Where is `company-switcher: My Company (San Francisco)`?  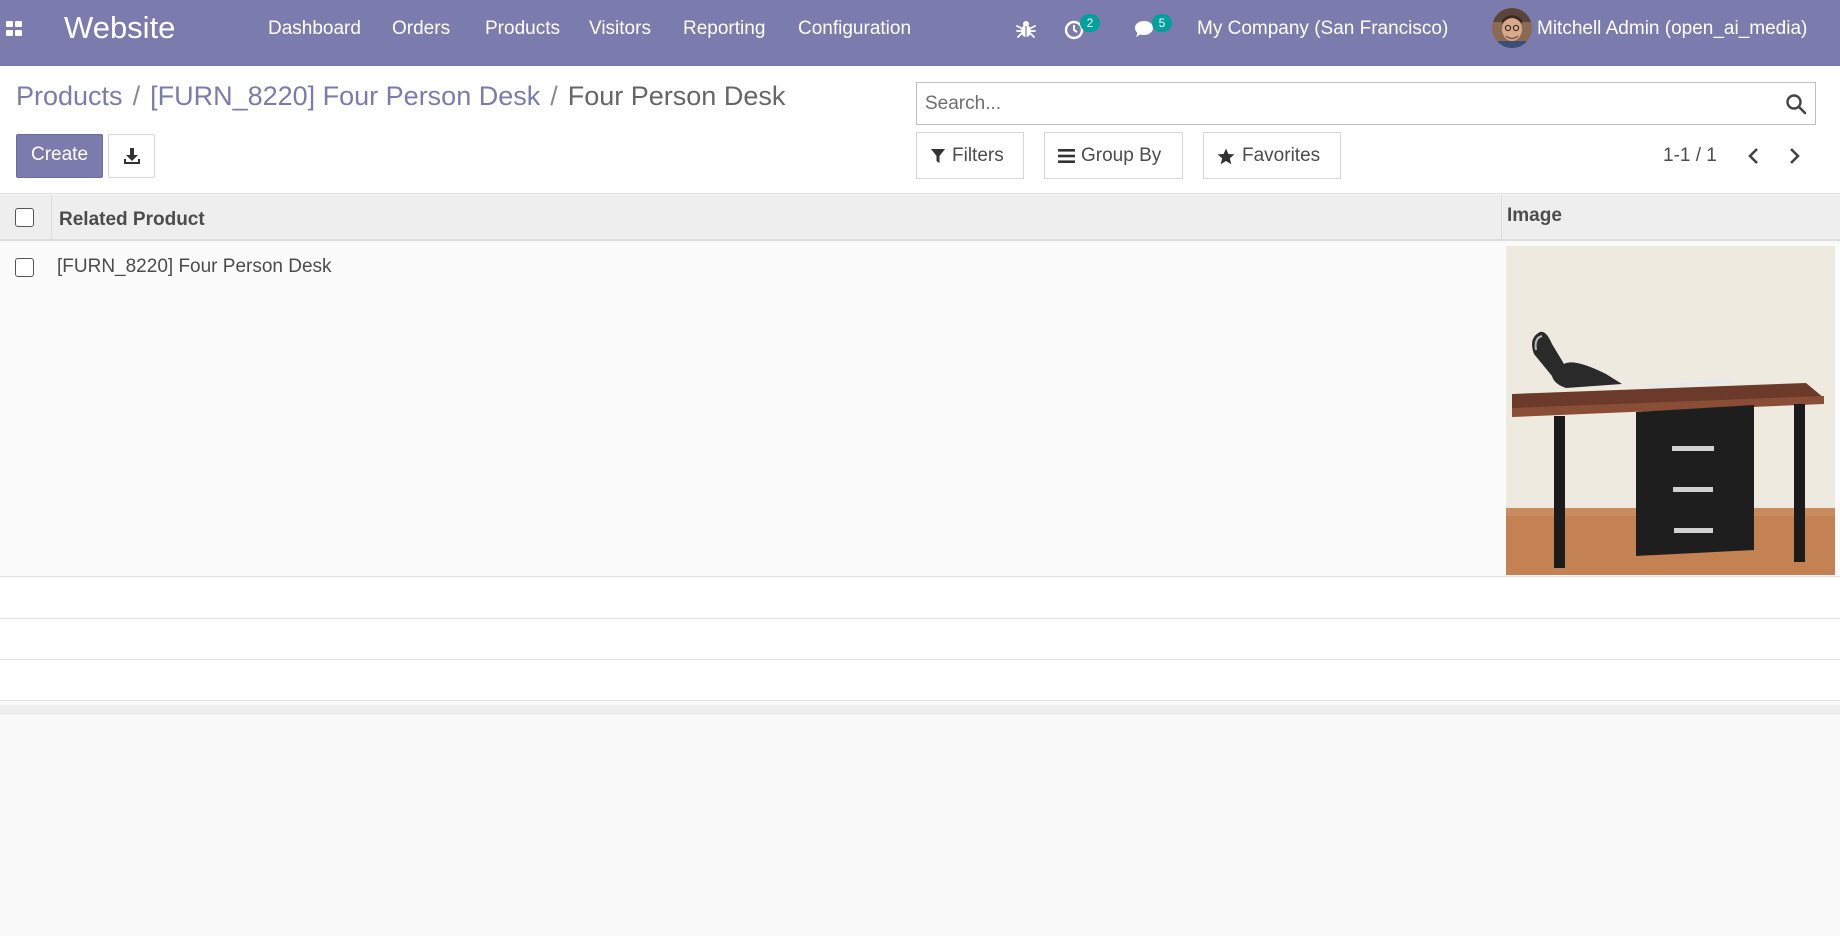
company-switcher: My Company (San Francisco) is located at coordinates (1322, 29).